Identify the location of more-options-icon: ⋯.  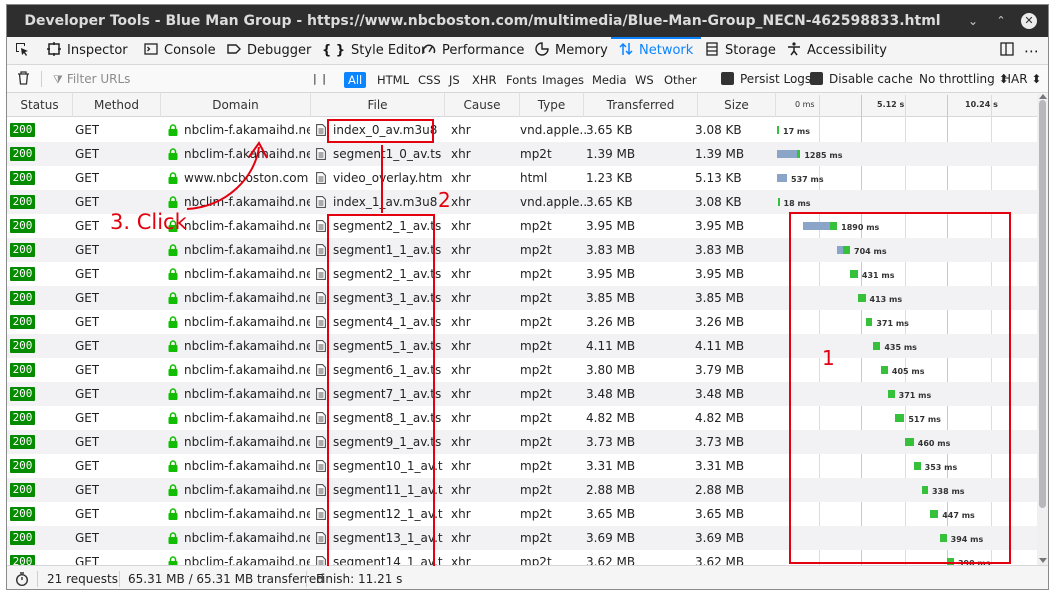
(1031, 51).